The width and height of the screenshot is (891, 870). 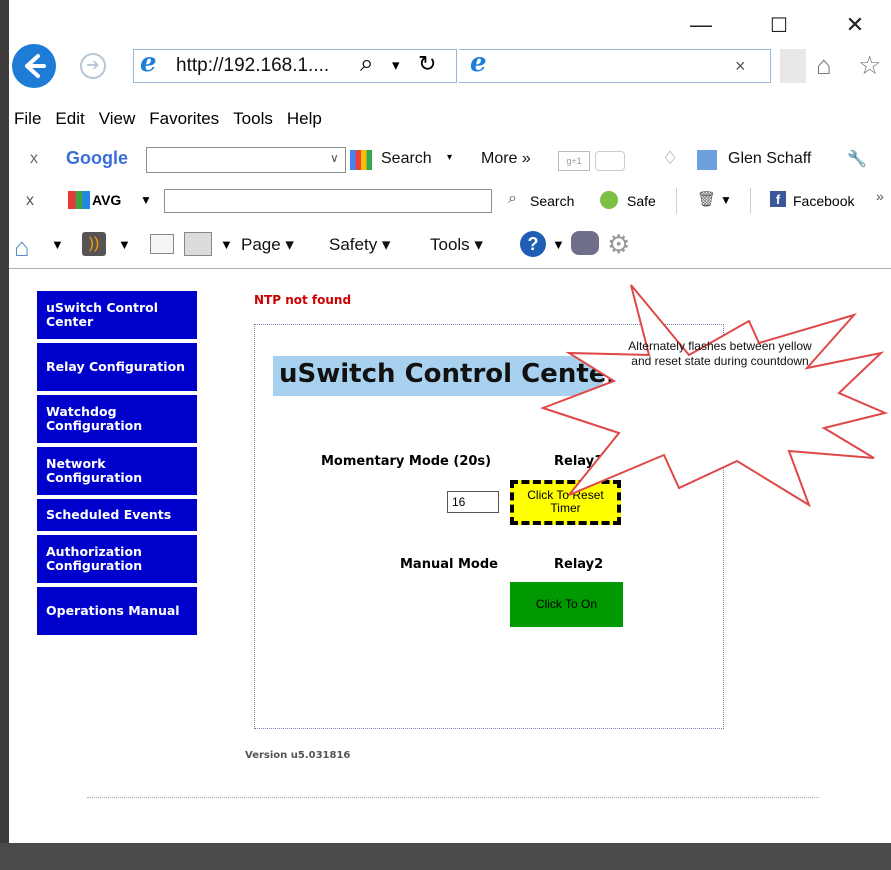 What do you see at coordinates (670, 158) in the screenshot?
I see `bell-icon: ♢` at bounding box center [670, 158].